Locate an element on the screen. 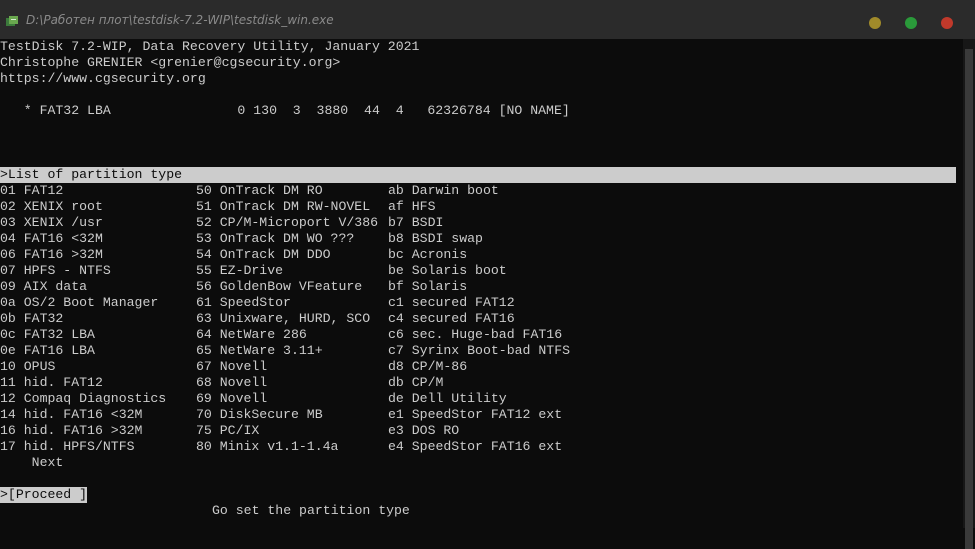 This screenshot has width=975, height=549. list-row: 01 FAT12 50 OnTrack DM RO ab Darwin boot is located at coordinates (481, 191).